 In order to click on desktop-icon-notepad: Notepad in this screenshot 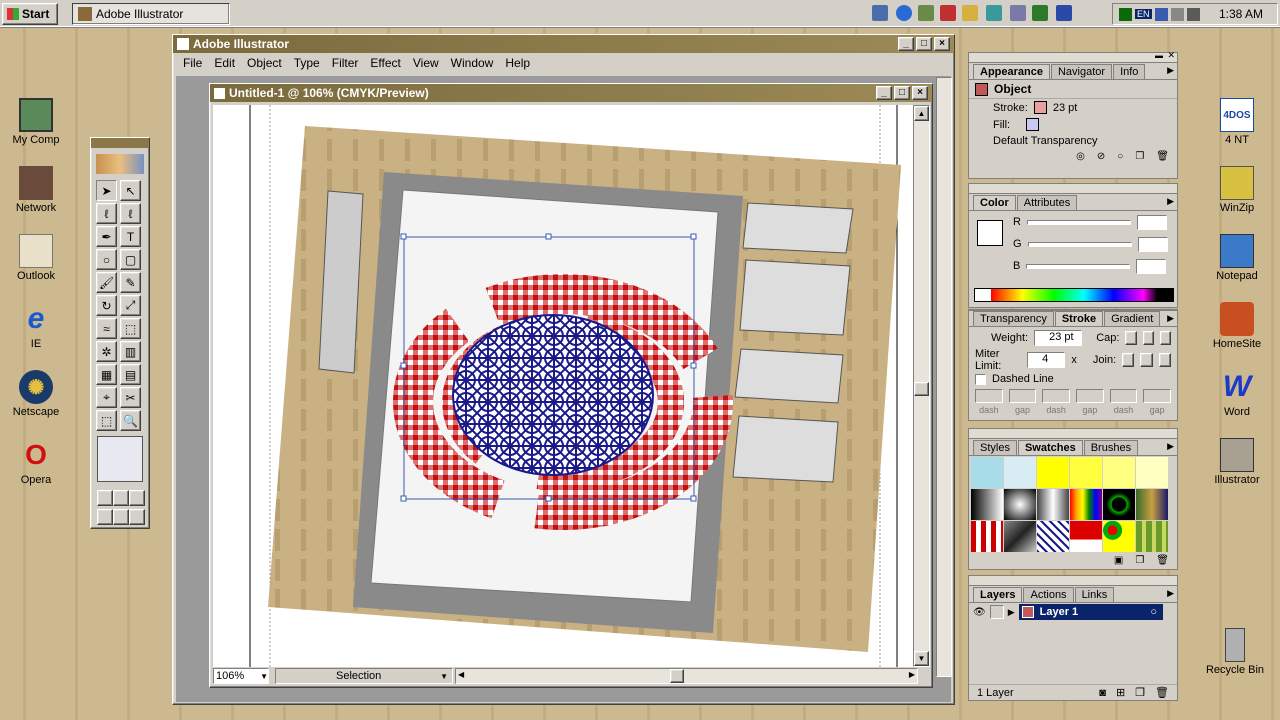, I will do `click(1237, 258)`.